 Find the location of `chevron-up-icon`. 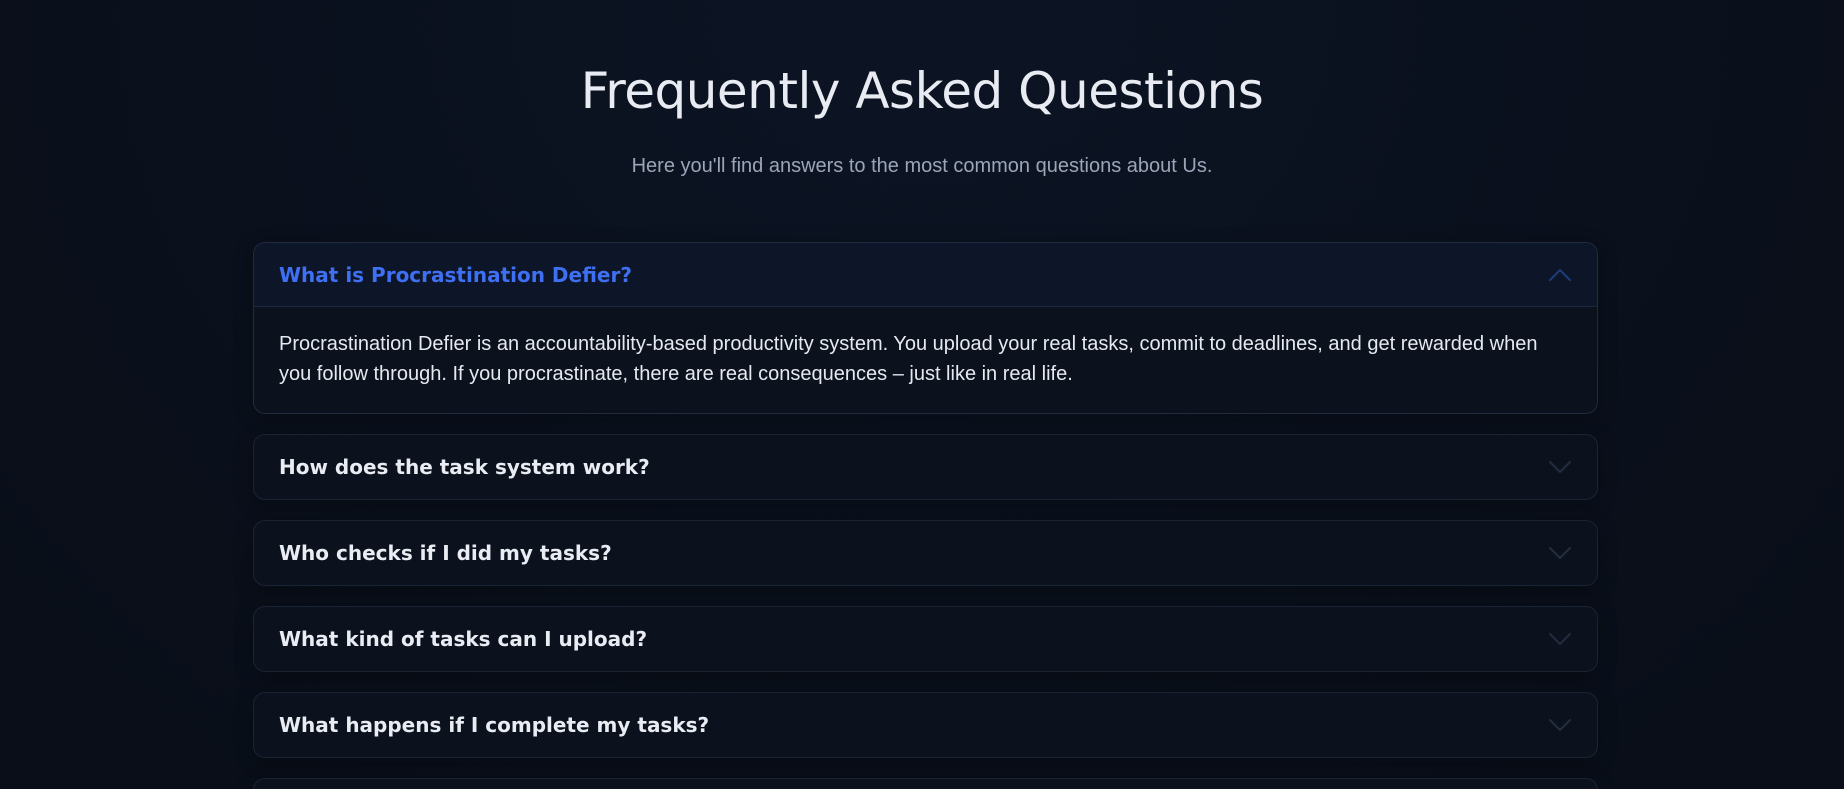

chevron-up-icon is located at coordinates (1560, 275).